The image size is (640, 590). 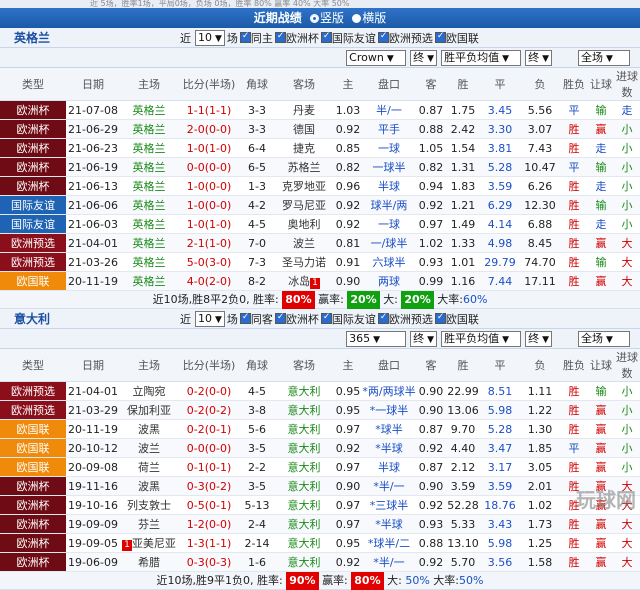 What do you see at coordinates (376, 338) in the screenshot?
I see `company-select: 365 ▼` at bounding box center [376, 338].